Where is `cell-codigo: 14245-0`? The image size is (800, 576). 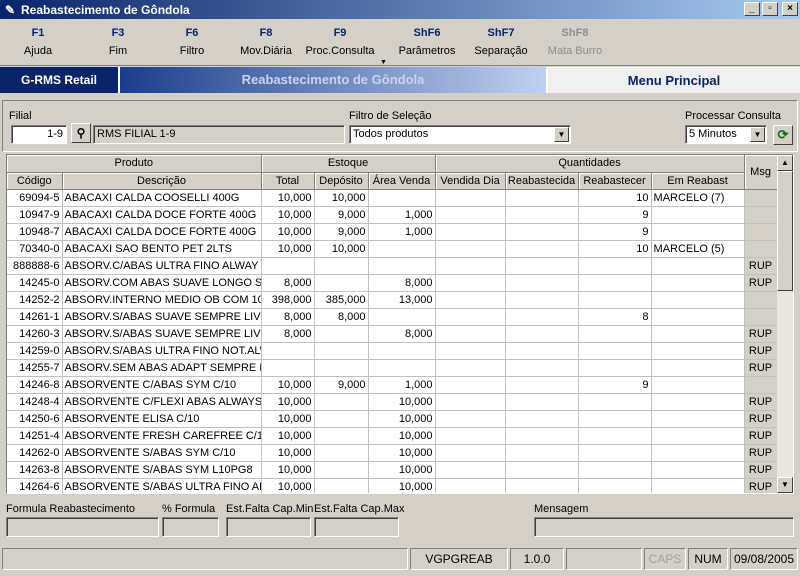
cell-codigo: 14245-0 is located at coordinates (35, 283).